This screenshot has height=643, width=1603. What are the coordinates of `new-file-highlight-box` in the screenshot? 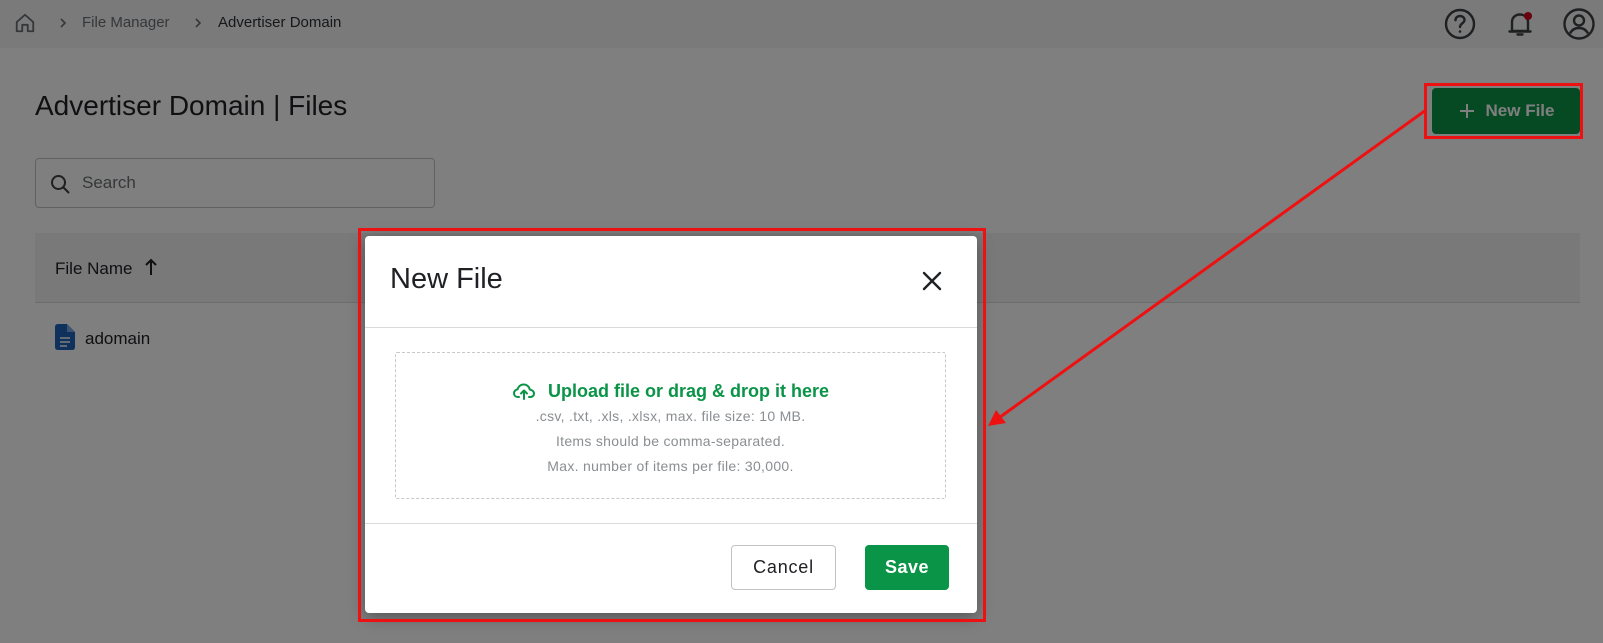 It's located at (1503, 111).